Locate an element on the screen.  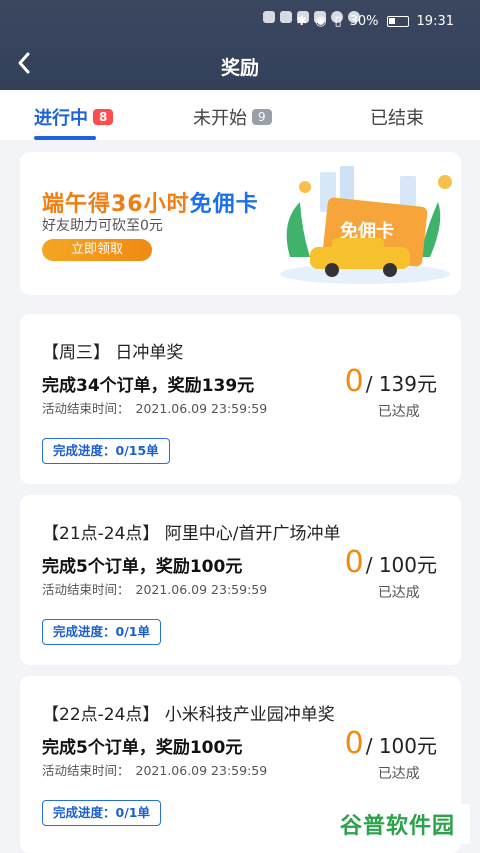
banner-headline-highlight: 免佣卡 is located at coordinates (224, 204).